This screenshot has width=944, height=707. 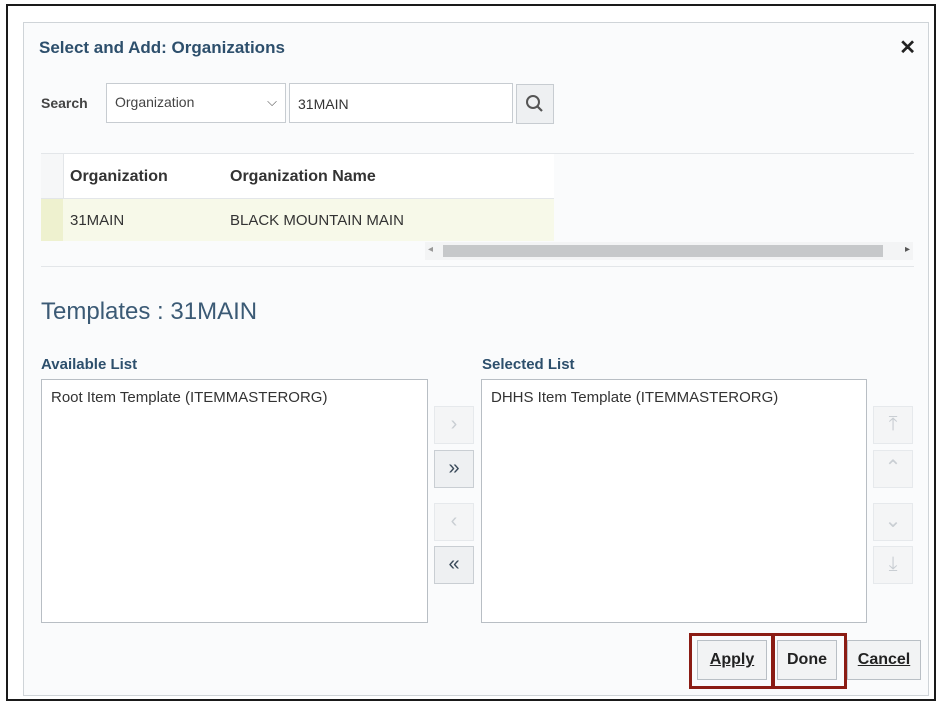 What do you see at coordinates (809, 661) in the screenshot?
I see `done-highlight-box` at bounding box center [809, 661].